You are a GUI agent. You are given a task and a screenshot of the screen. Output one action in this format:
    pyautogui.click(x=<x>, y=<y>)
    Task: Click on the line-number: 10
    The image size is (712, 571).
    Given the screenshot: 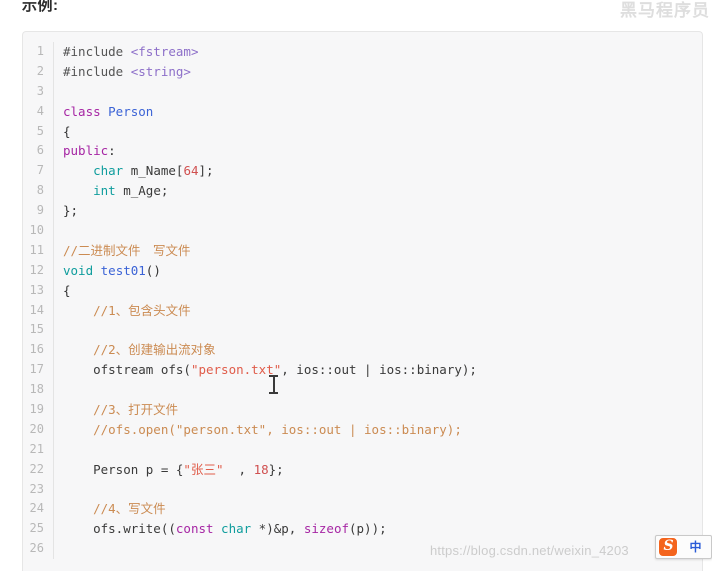 What is the action you would take?
    pyautogui.click(x=36, y=230)
    